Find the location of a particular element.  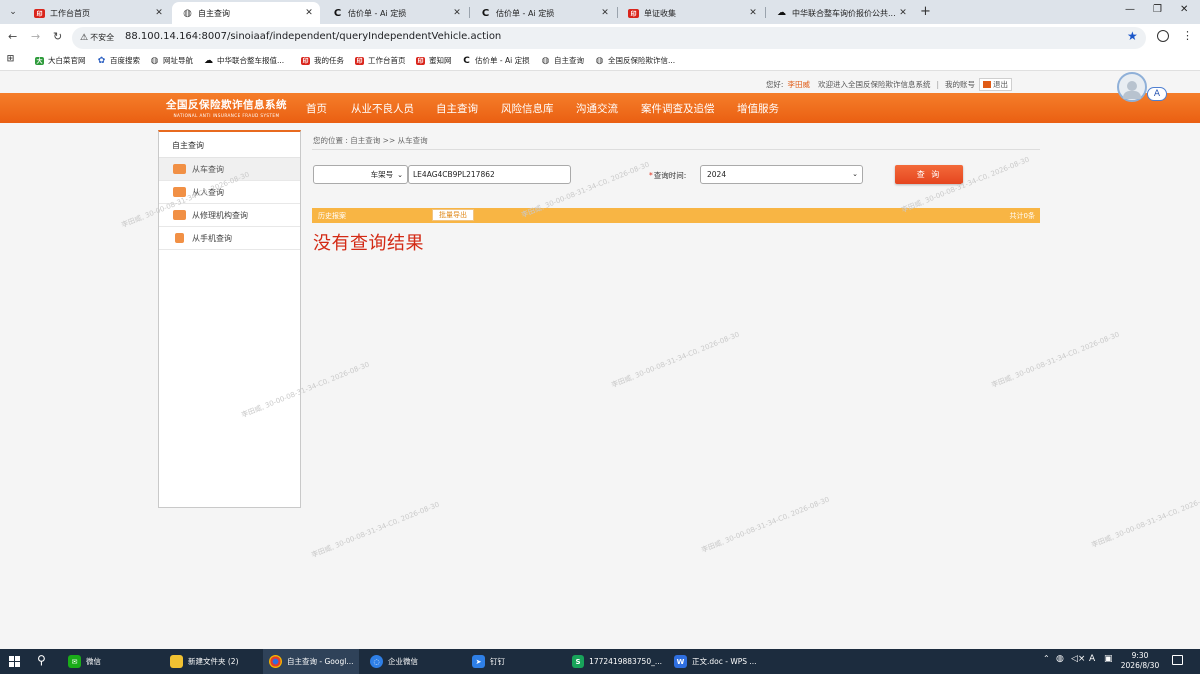

bookmark-item: 印我的任务 is located at coordinates (322, 60).